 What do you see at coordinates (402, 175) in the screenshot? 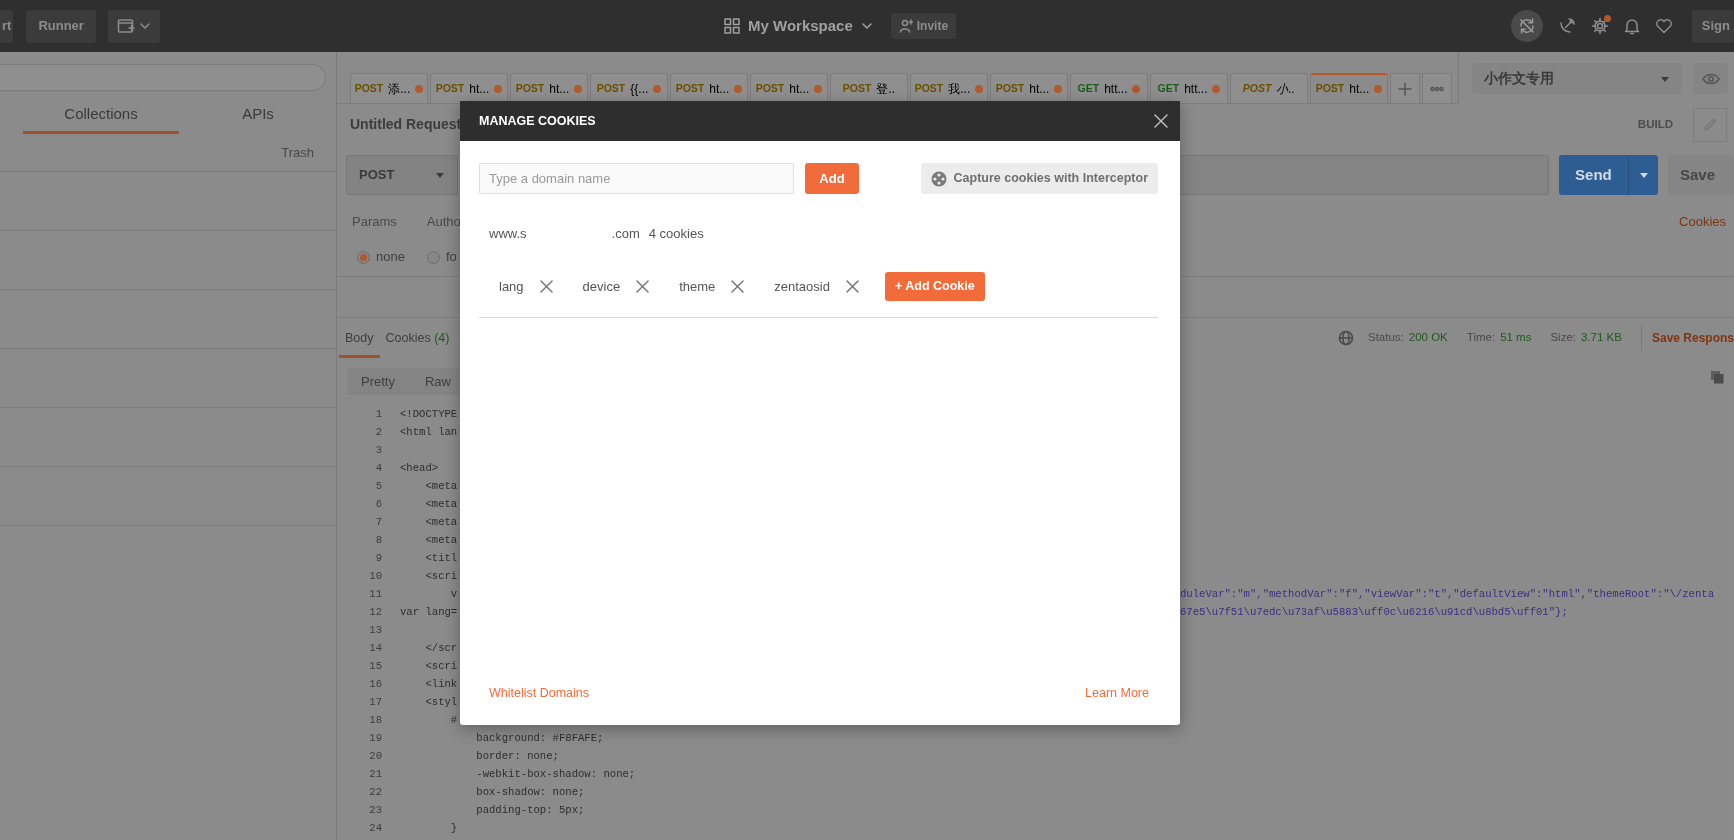
I see `method-select: POST` at bounding box center [402, 175].